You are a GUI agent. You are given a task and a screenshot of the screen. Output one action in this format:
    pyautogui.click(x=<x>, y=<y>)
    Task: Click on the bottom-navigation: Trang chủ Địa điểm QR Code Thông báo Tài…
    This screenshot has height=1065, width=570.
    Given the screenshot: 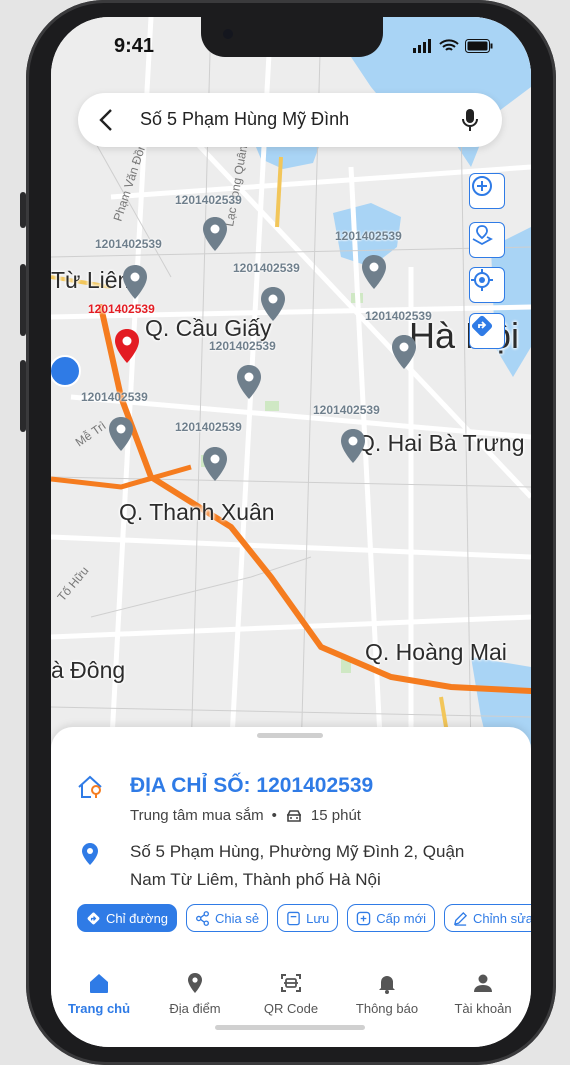 What is the action you would take?
    pyautogui.click(x=291, y=995)
    